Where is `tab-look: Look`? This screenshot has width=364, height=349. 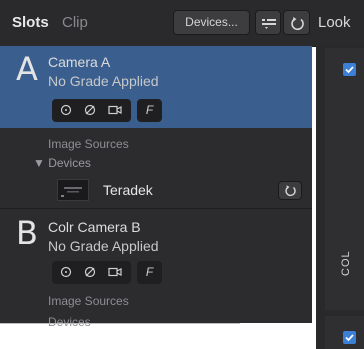 tab-look: Look is located at coordinates (334, 22).